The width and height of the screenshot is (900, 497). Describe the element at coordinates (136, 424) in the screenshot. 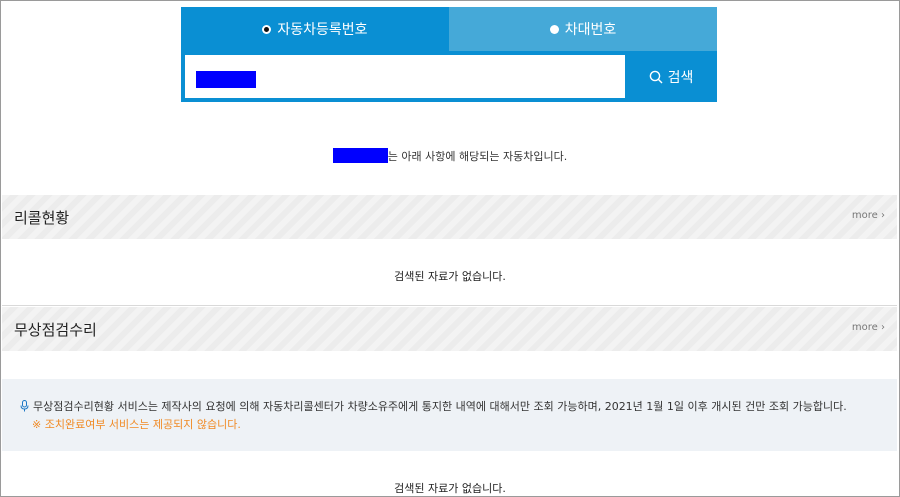

I see `notice-warning: ※ 조치완료여부 서비스는 제공되지 않습니다.` at that location.